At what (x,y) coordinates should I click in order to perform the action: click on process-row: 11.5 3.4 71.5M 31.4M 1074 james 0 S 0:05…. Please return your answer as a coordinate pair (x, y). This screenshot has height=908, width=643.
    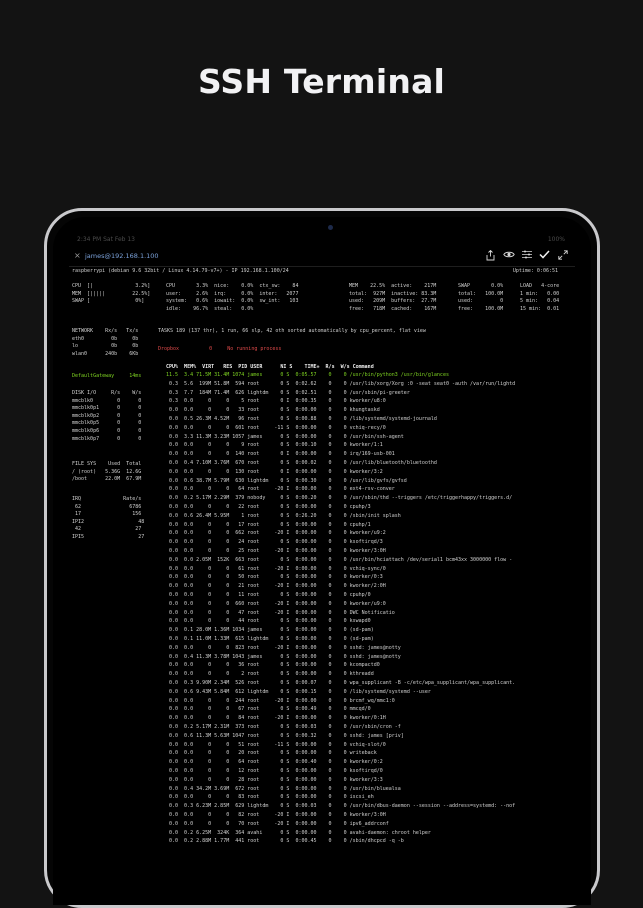
    Looking at the image, I should click on (307, 375).